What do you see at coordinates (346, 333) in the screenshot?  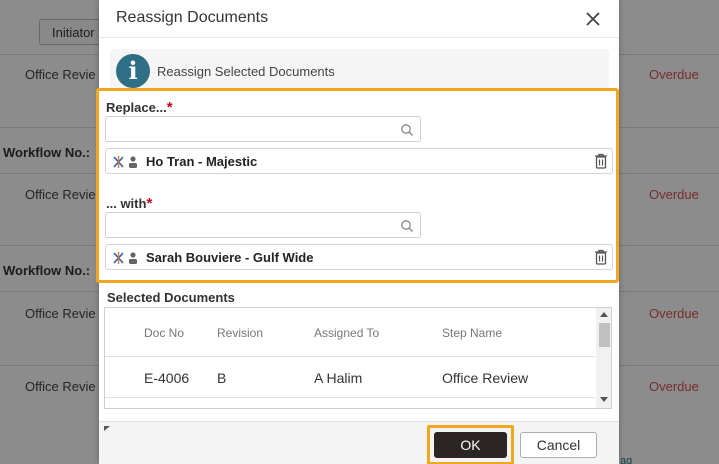 I see `column-header-assigned-to: Assigned To` at bounding box center [346, 333].